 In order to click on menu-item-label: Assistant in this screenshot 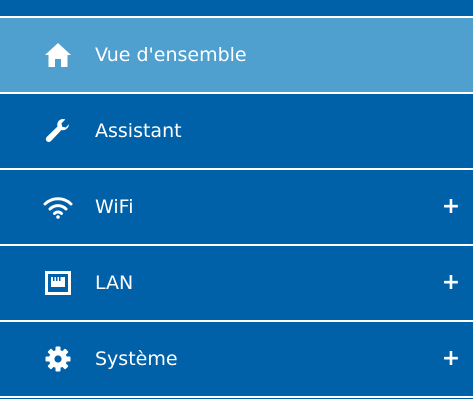, I will do `click(138, 131)`.